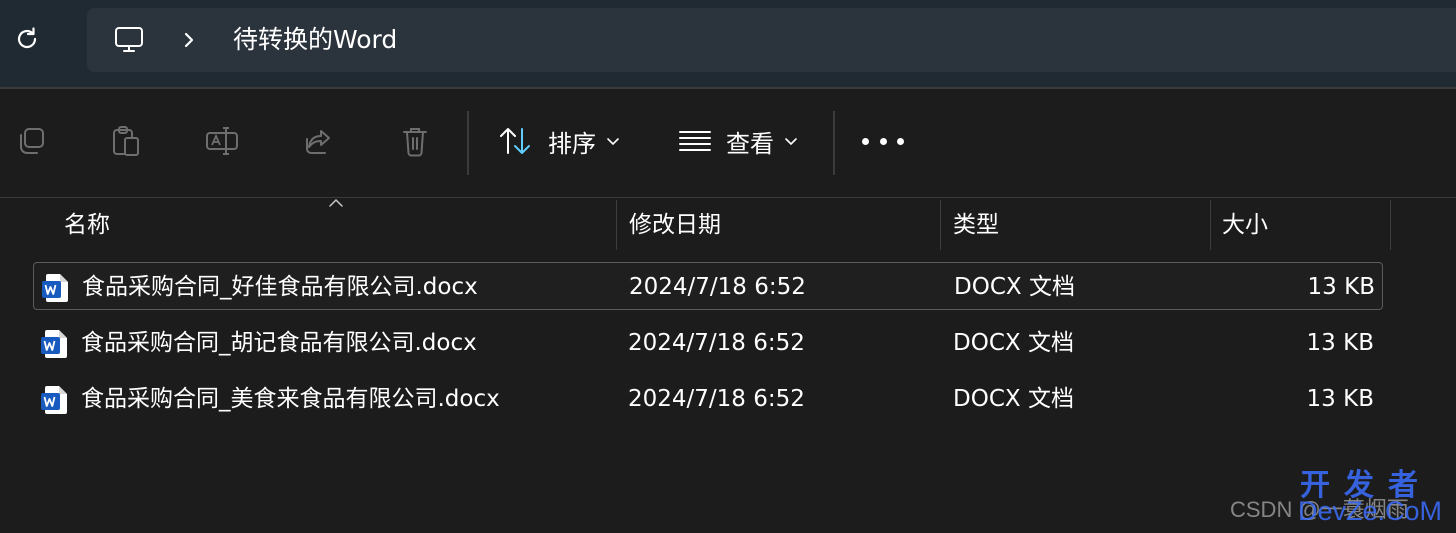 Image resolution: width=1456 pixels, height=533 pixels. Describe the element at coordinates (771, 40) in the screenshot. I see `address-field: 待转换的Word` at that location.